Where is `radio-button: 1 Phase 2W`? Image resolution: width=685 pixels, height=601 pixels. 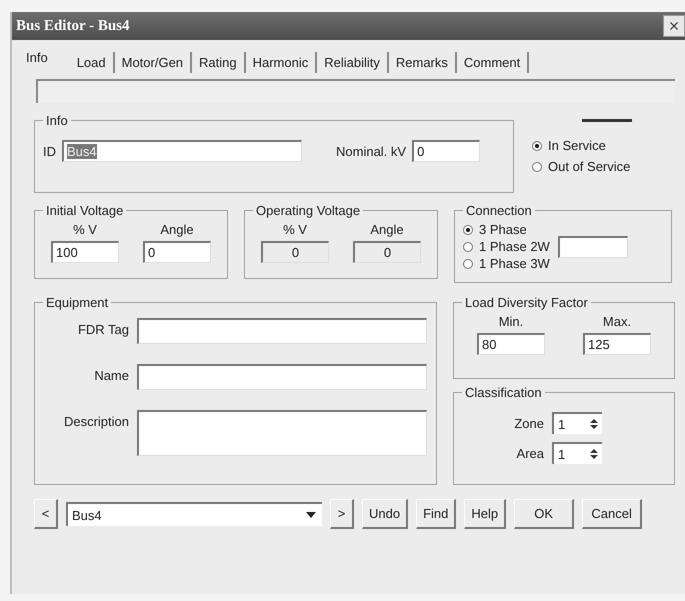 radio-button: 1 Phase 2W is located at coordinates (506, 246).